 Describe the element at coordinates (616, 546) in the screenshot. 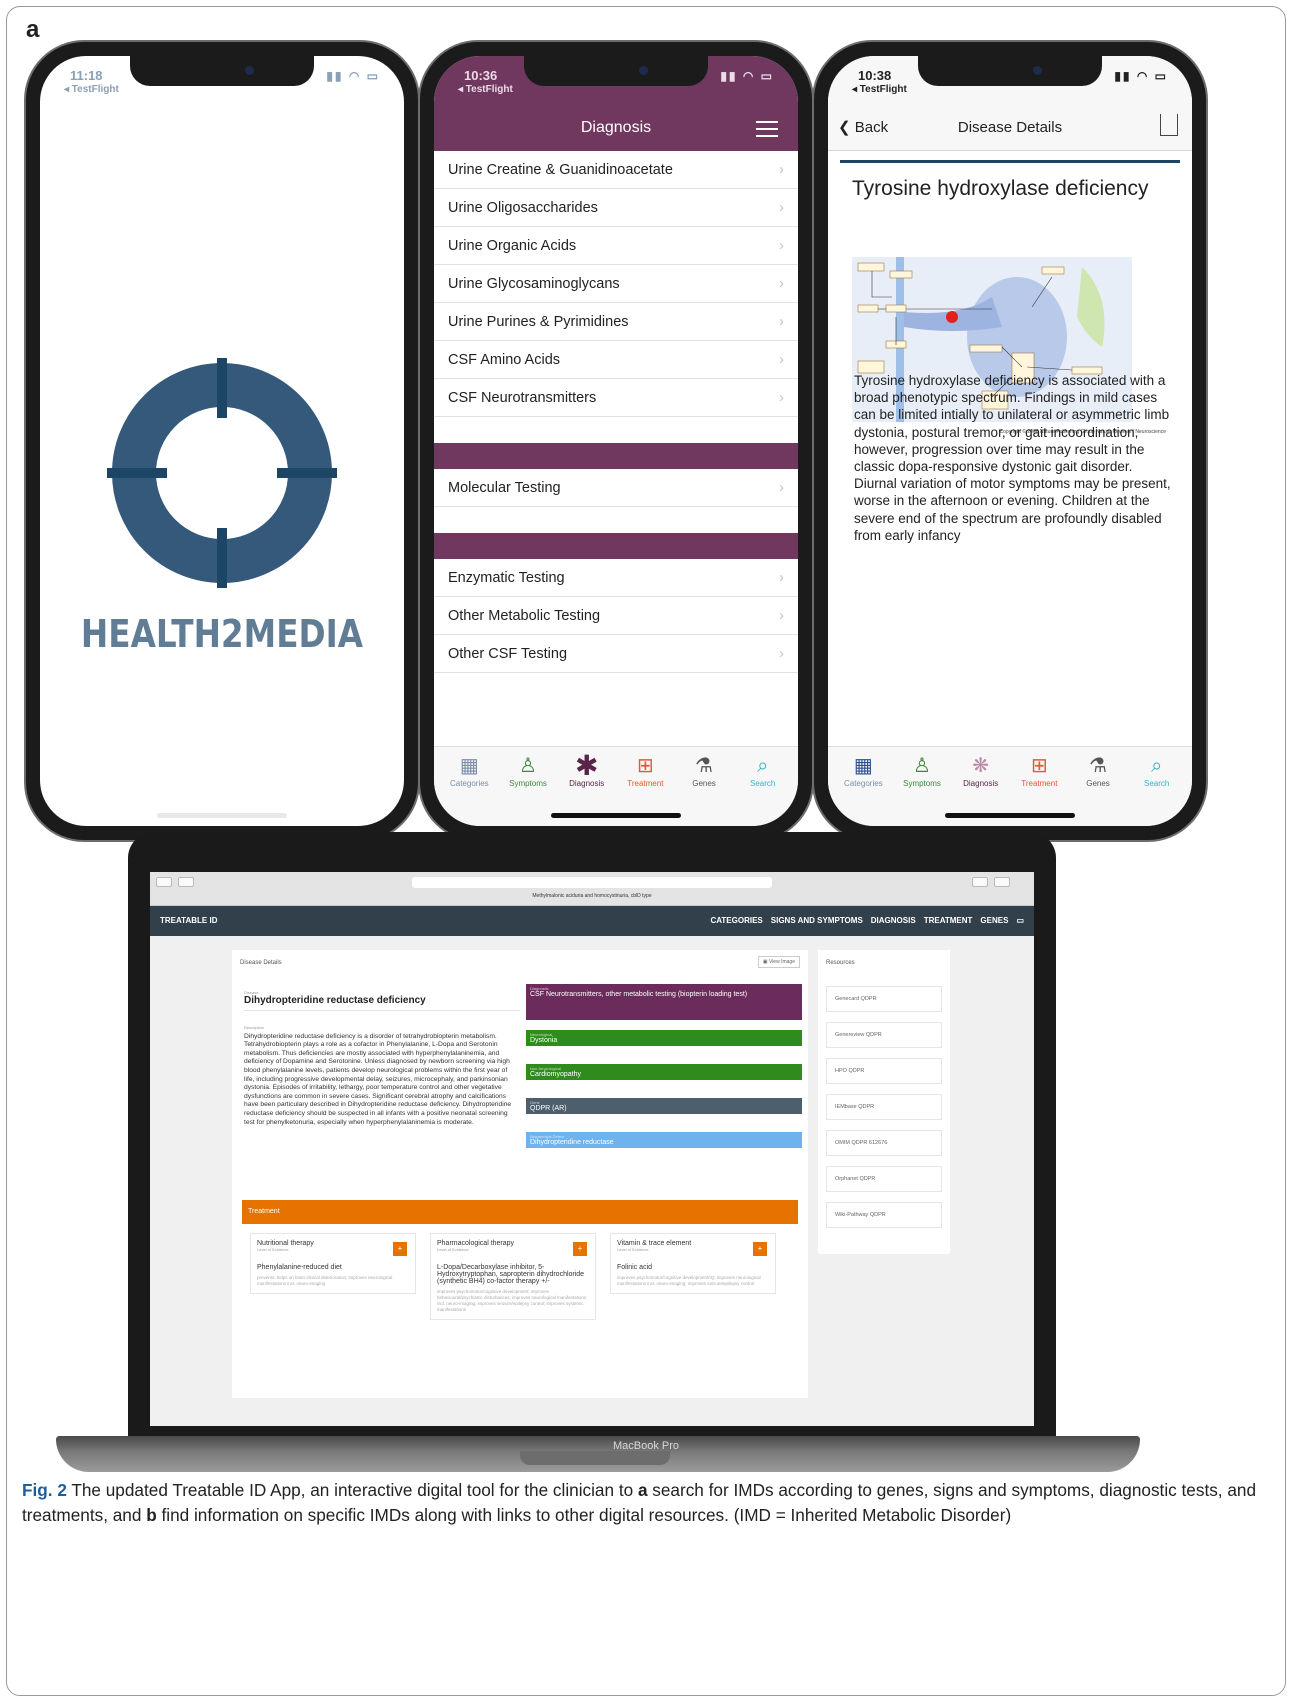

I see `section-divider` at that location.